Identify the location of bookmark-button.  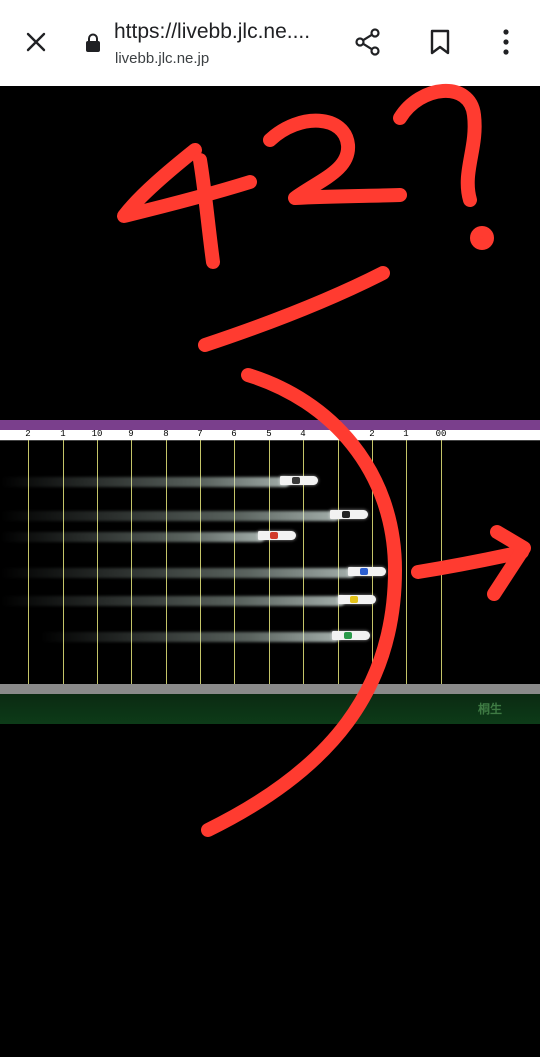
(440, 42).